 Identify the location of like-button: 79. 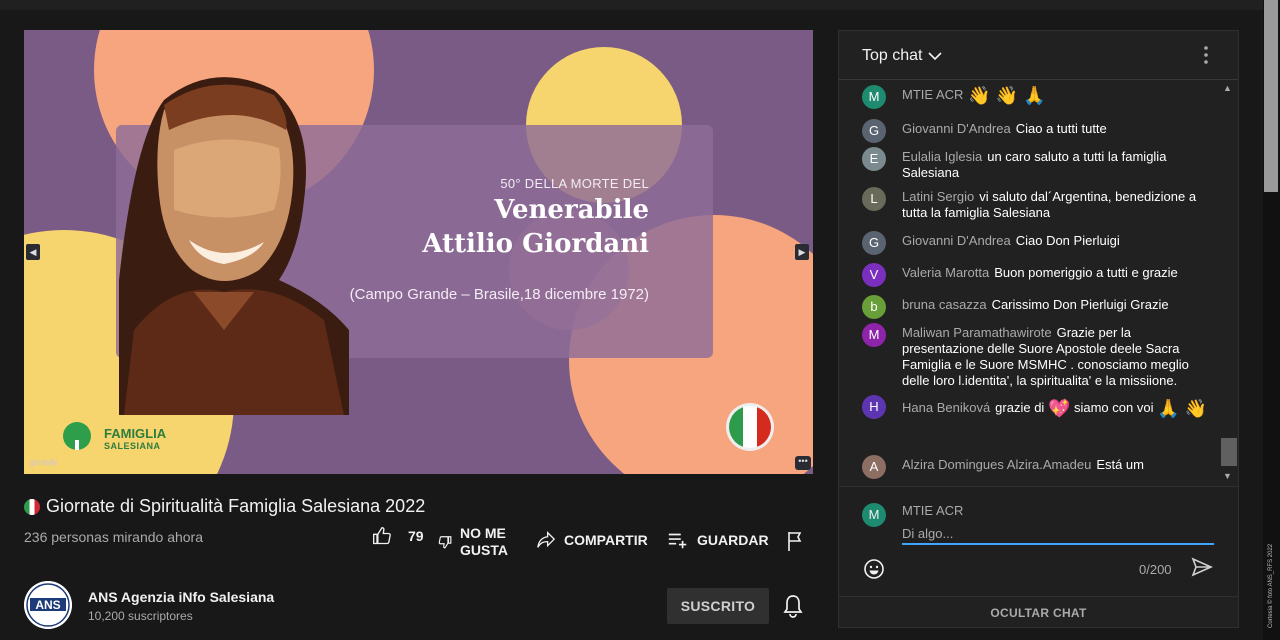
(398, 536).